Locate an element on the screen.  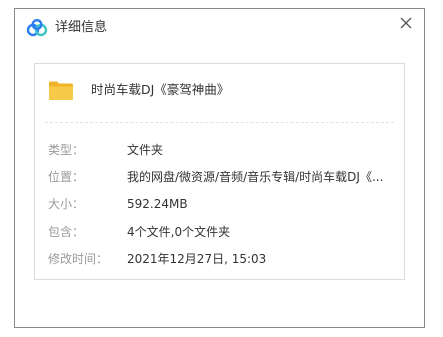
info-row-size: 大小： 592.24MB is located at coordinates (220, 204).